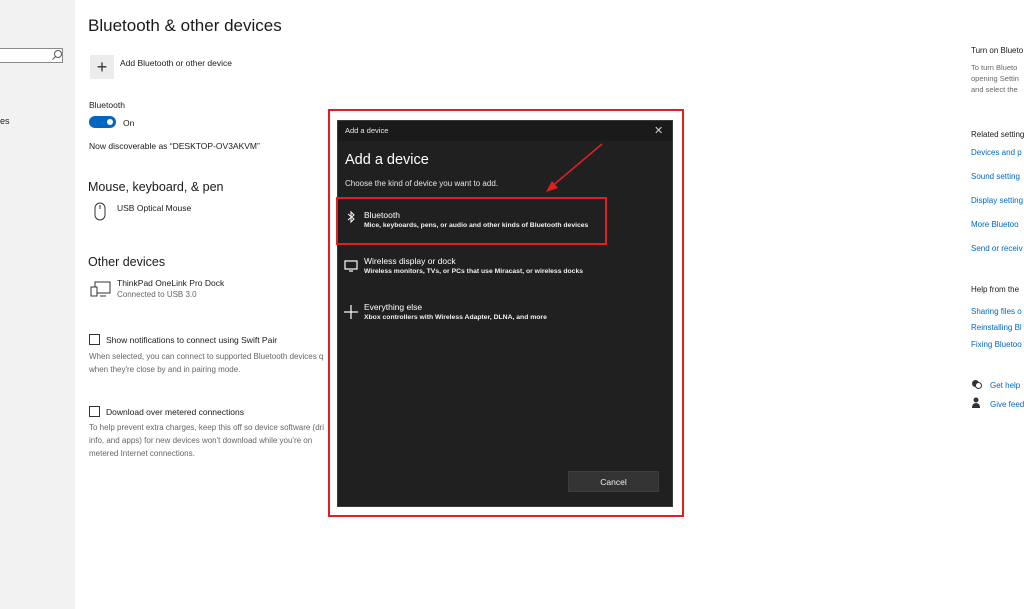  I want to click on toggle-knob, so click(110, 122).